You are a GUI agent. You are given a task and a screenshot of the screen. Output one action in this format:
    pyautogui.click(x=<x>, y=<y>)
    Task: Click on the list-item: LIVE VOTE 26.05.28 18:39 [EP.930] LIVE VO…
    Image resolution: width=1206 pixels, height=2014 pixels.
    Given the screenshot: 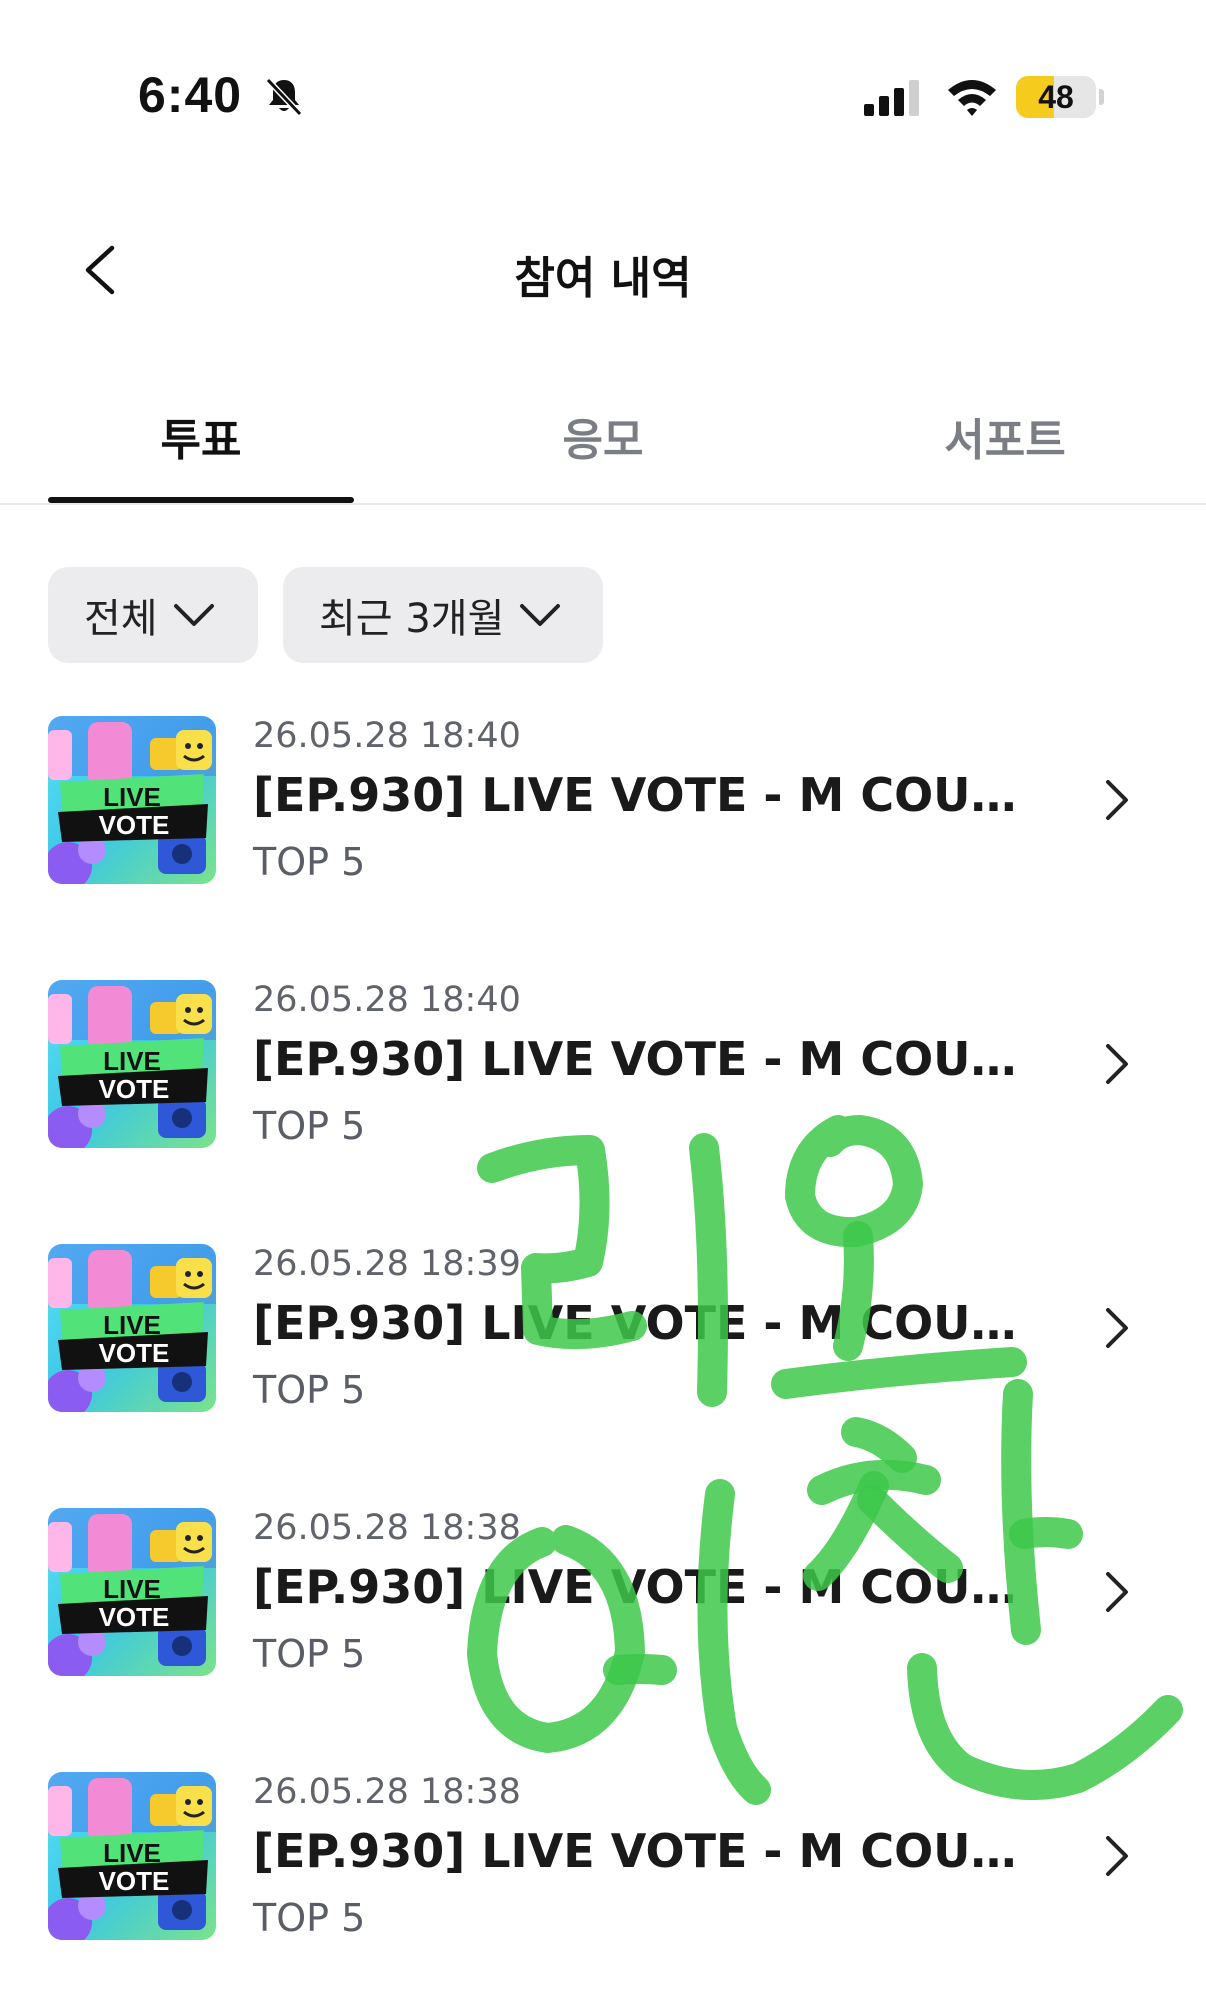 What is the action you would take?
    pyautogui.click(x=603, y=1334)
    